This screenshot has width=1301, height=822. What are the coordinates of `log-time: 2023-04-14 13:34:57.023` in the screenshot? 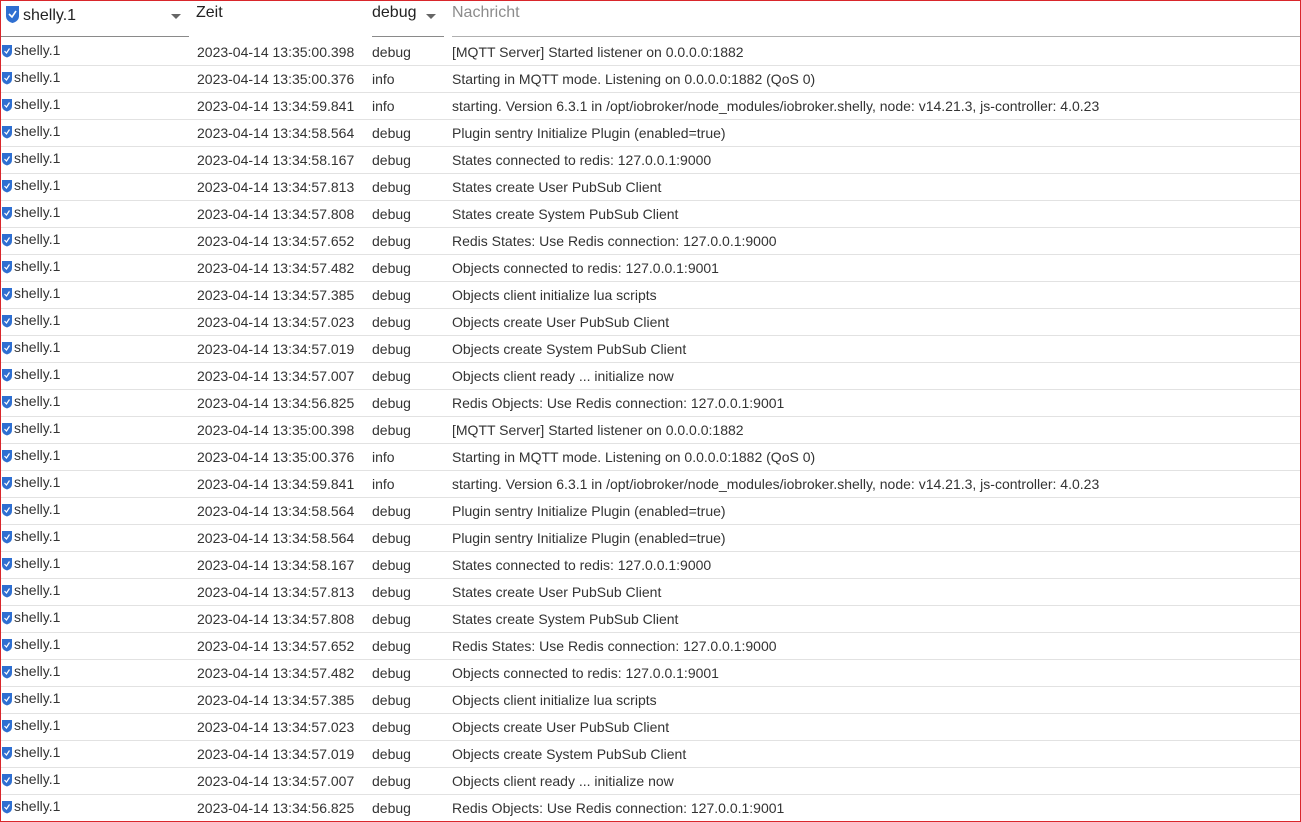 It's located at (276, 727).